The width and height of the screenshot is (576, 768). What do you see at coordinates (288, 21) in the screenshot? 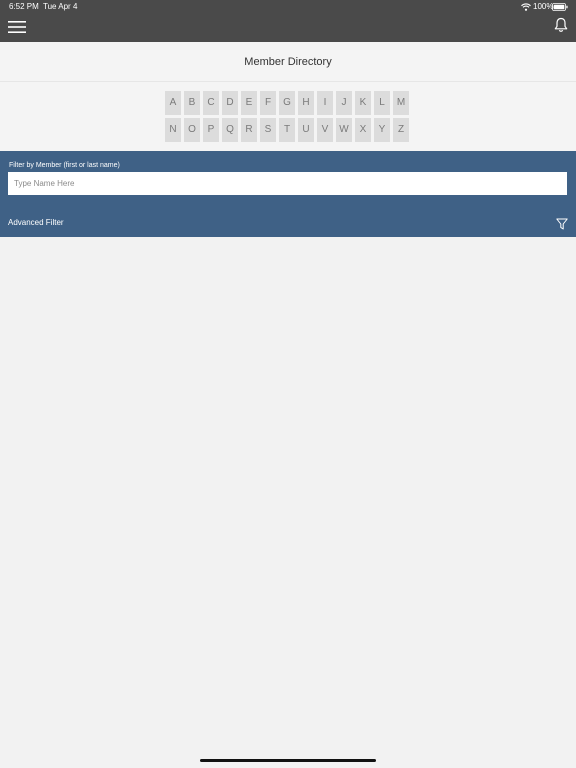
I see `top-bar: 6:52 PM Tue Apr 4 100%` at bounding box center [288, 21].